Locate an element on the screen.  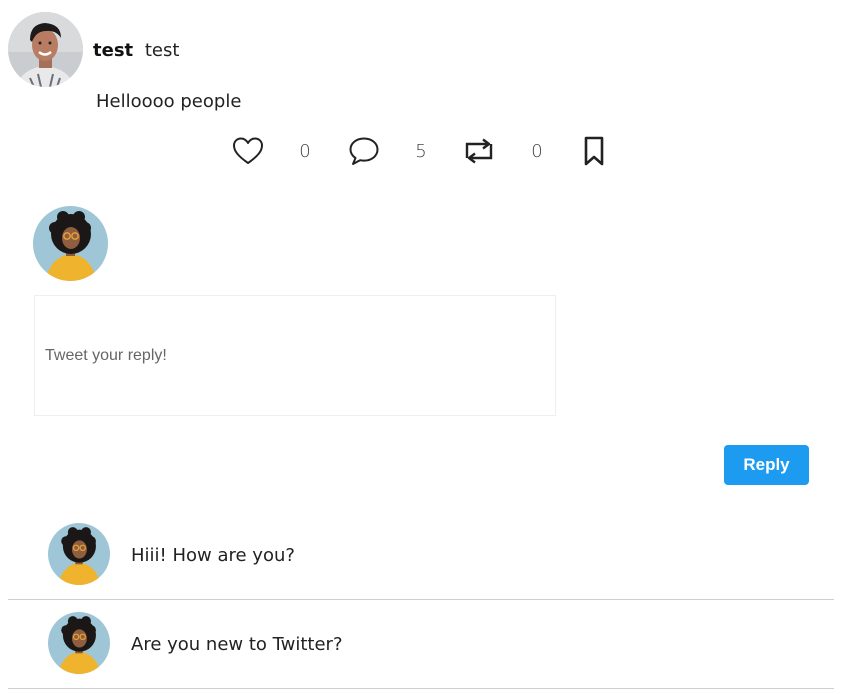
reply-item: Are you new to Twitter? is located at coordinates (421, 644).